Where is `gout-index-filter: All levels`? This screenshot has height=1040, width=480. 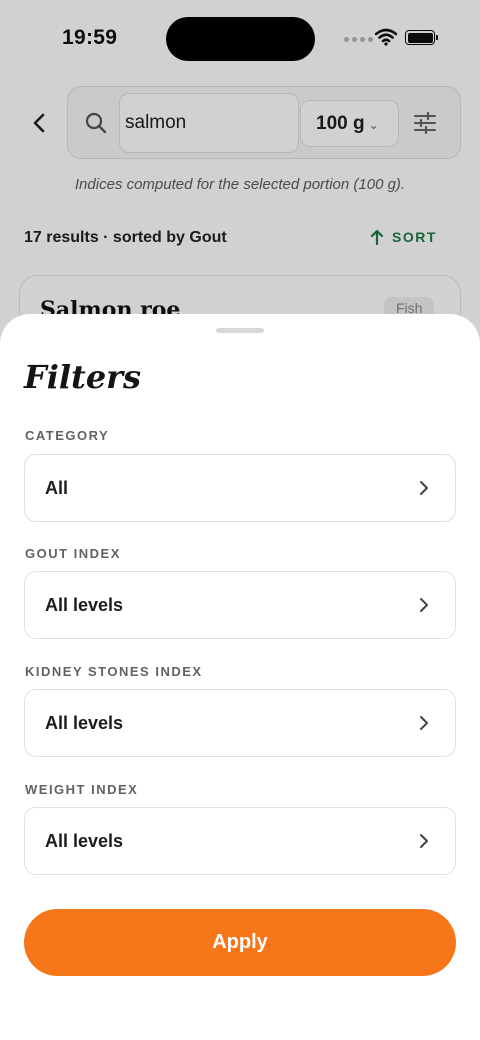
gout-index-filter: All levels is located at coordinates (240, 605).